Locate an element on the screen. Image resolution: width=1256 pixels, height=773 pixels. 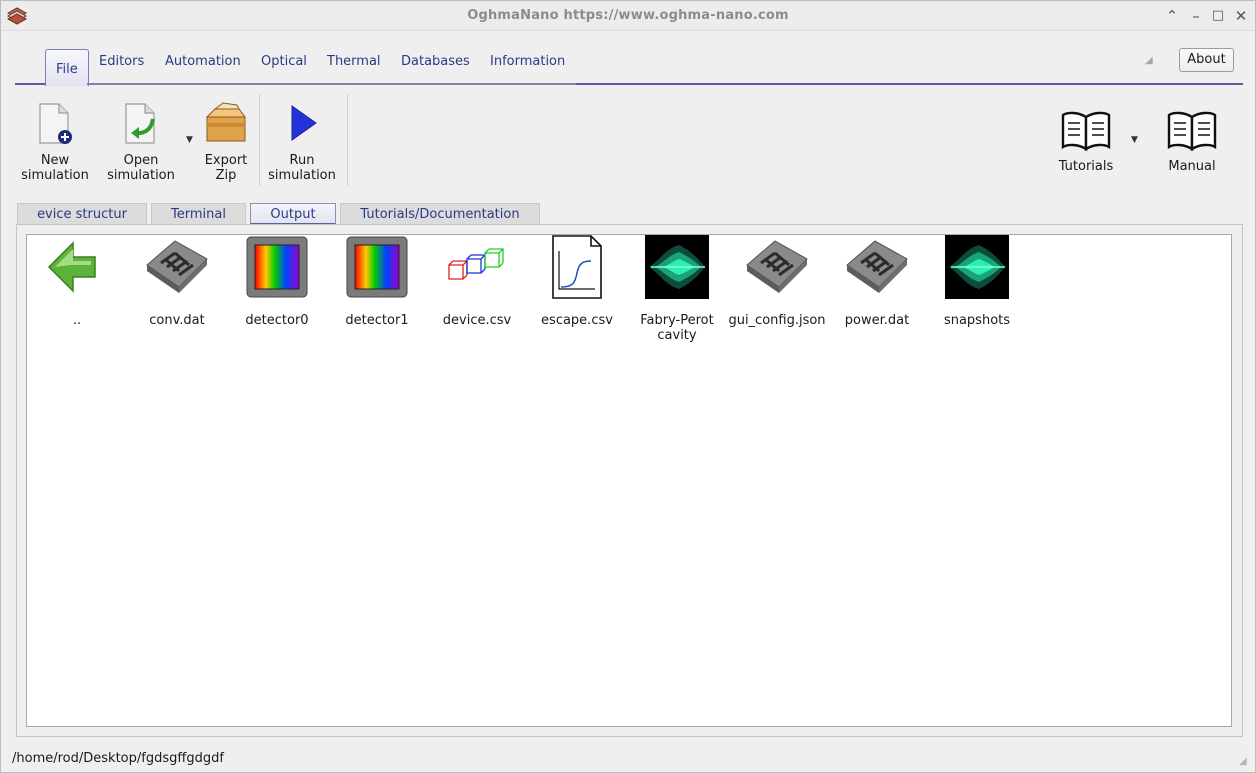
tab-device-structure: evice structur is located at coordinates (82, 214).